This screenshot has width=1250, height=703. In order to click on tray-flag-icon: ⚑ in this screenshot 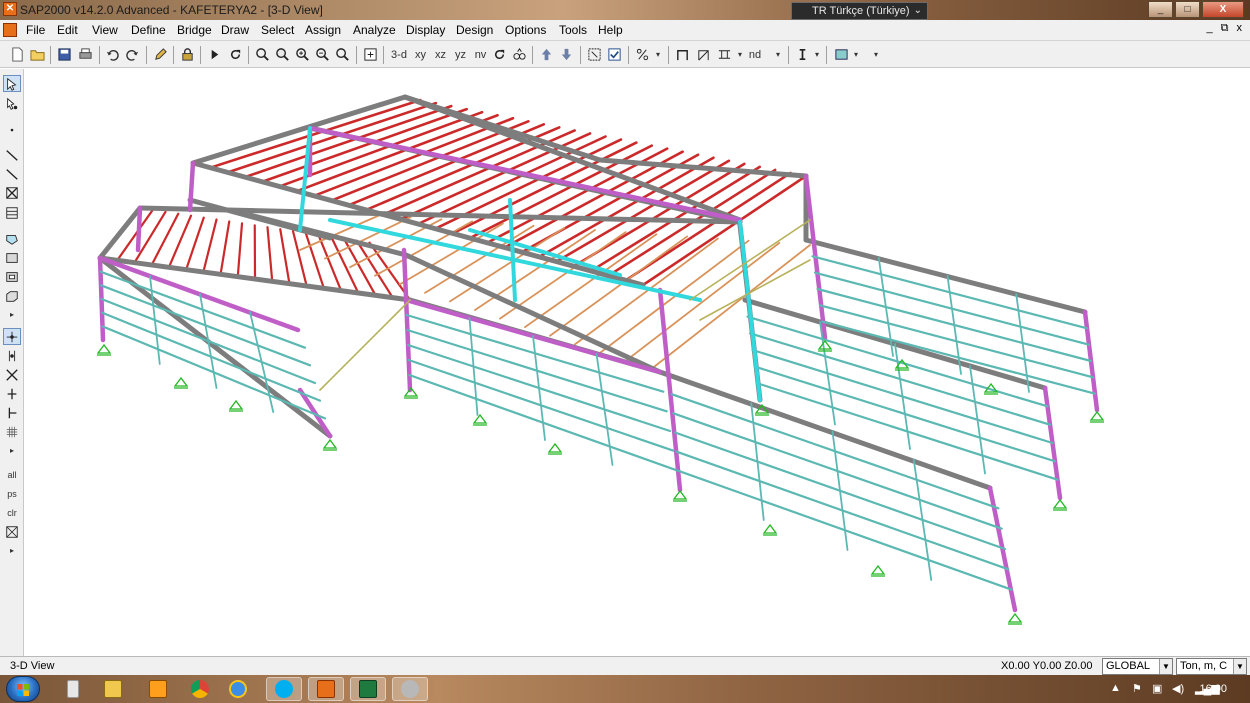, I will do `click(1137, 688)`.